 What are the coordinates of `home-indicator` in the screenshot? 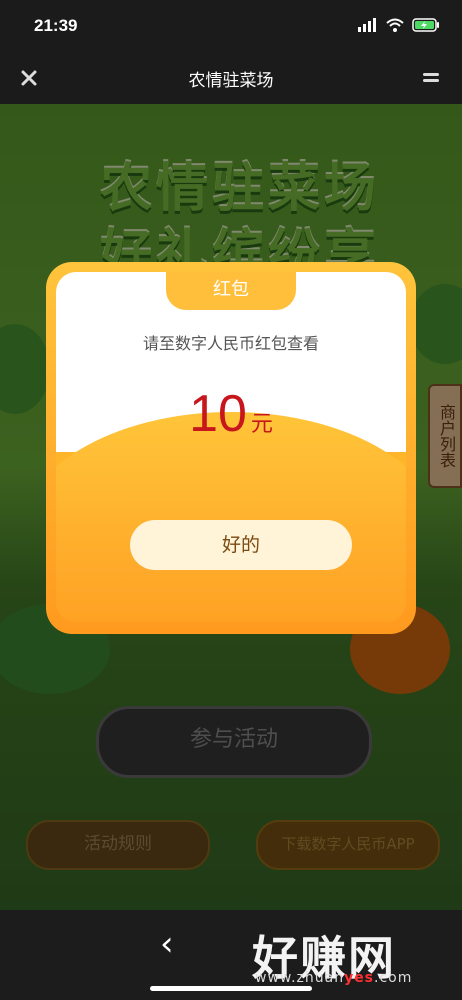 It's located at (231, 988).